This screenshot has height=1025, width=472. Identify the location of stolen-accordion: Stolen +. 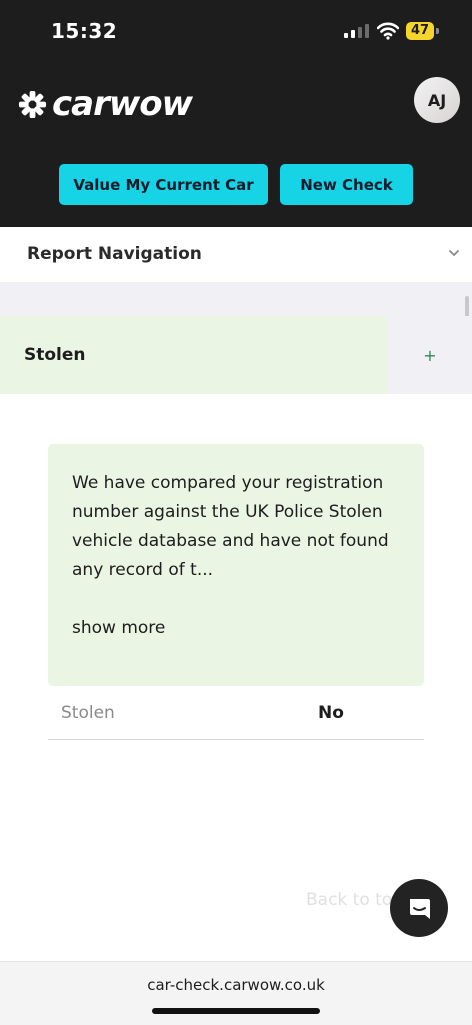
(236, 355).